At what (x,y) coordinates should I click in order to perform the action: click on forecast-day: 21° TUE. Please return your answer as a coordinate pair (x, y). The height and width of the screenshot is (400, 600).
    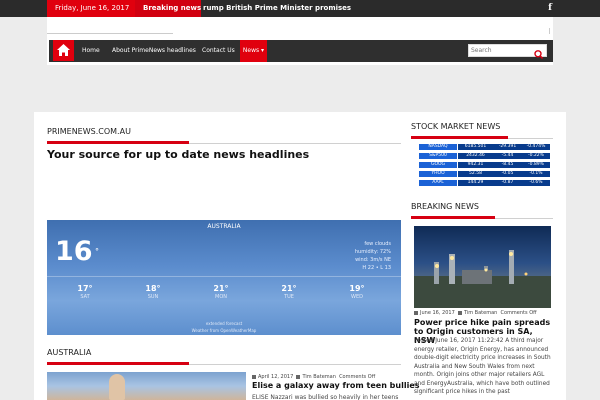
    Looking at the image, I should click on (289, 292).